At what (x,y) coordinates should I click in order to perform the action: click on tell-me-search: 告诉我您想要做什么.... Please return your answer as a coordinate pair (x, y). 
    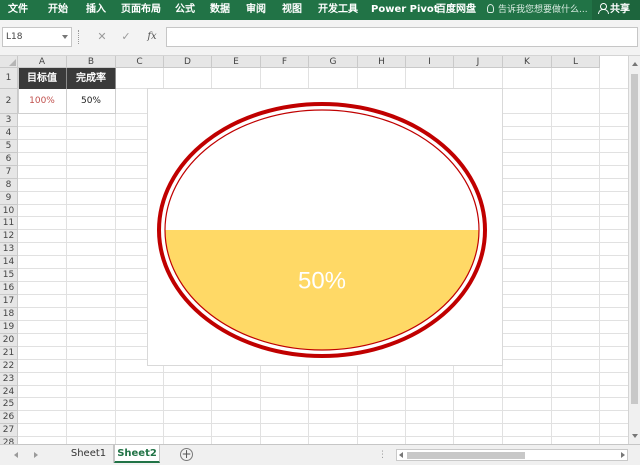
    Looking at the image, I should click on (537, 10).